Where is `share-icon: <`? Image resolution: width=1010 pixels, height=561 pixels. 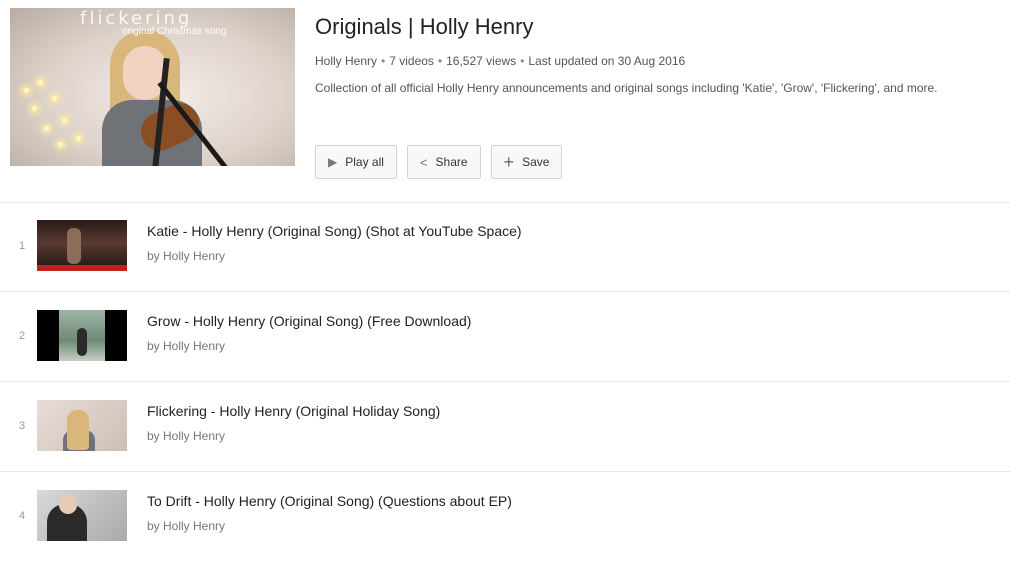 share-icon: < is located at coordinates (423, 162).